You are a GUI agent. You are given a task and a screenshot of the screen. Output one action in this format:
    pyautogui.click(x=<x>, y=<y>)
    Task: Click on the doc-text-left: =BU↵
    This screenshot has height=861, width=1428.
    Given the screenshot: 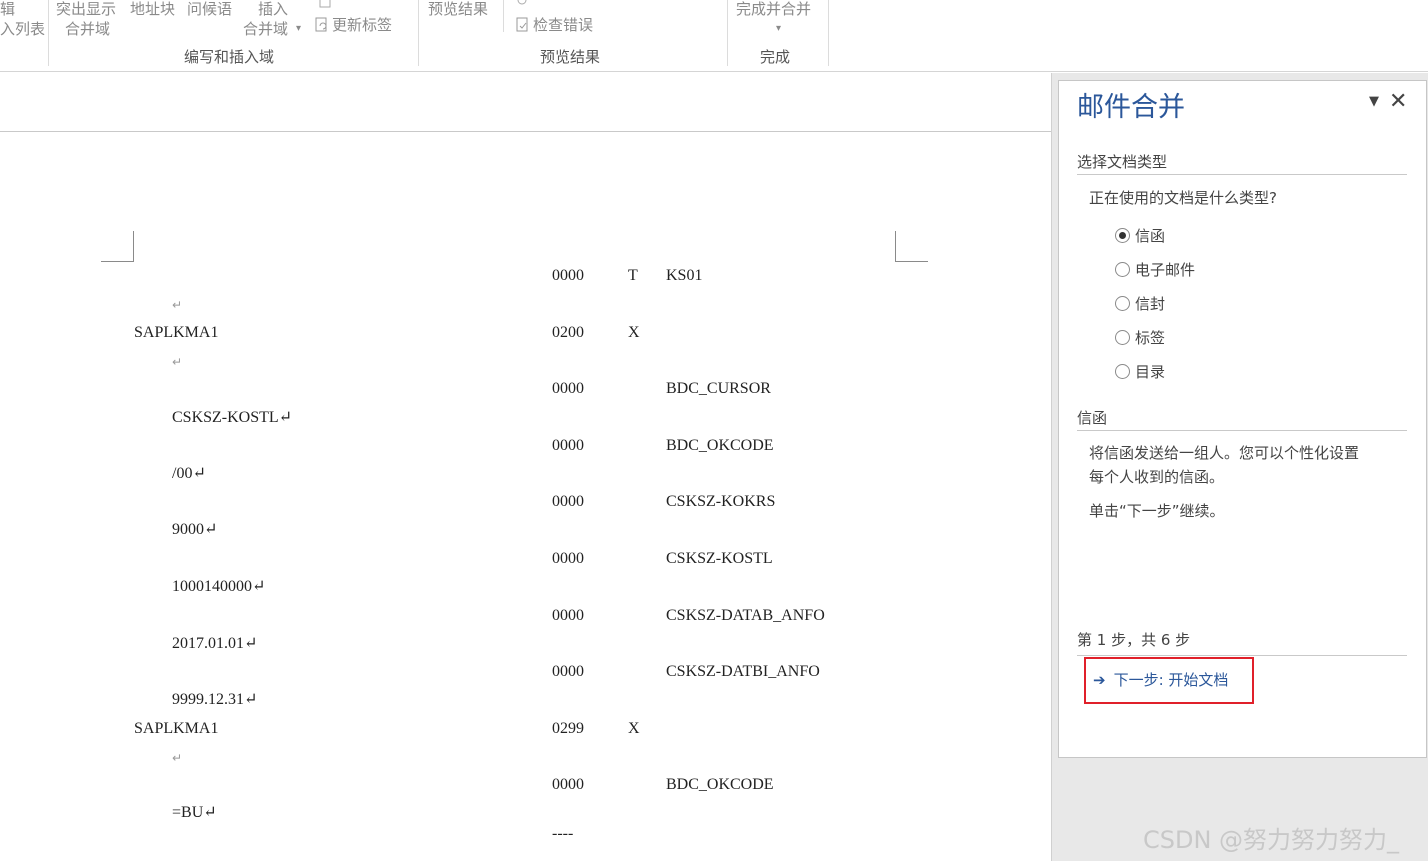 What is the action you would take?
    pyautogui.click(x=194, y=812)
    